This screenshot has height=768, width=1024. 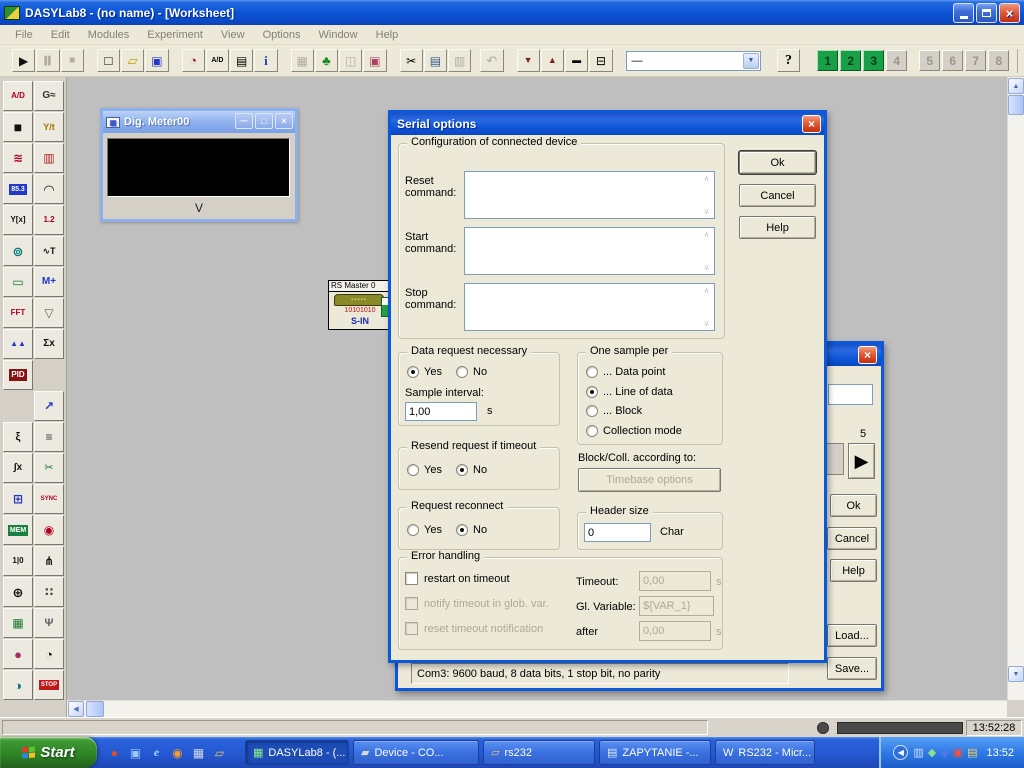 What do you see at coordinates (552, 60) in the screenshot?
I see `move-up-button: ▲` at bounding box center [552, 60].